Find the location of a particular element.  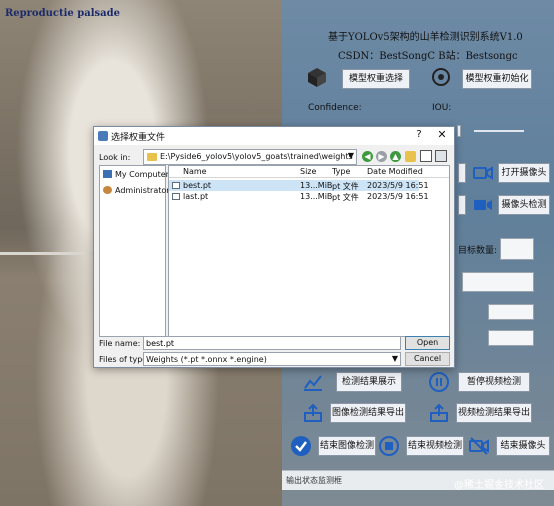

end-video-detect-button: 结束视频检测 is located at coordinates (435, 446).